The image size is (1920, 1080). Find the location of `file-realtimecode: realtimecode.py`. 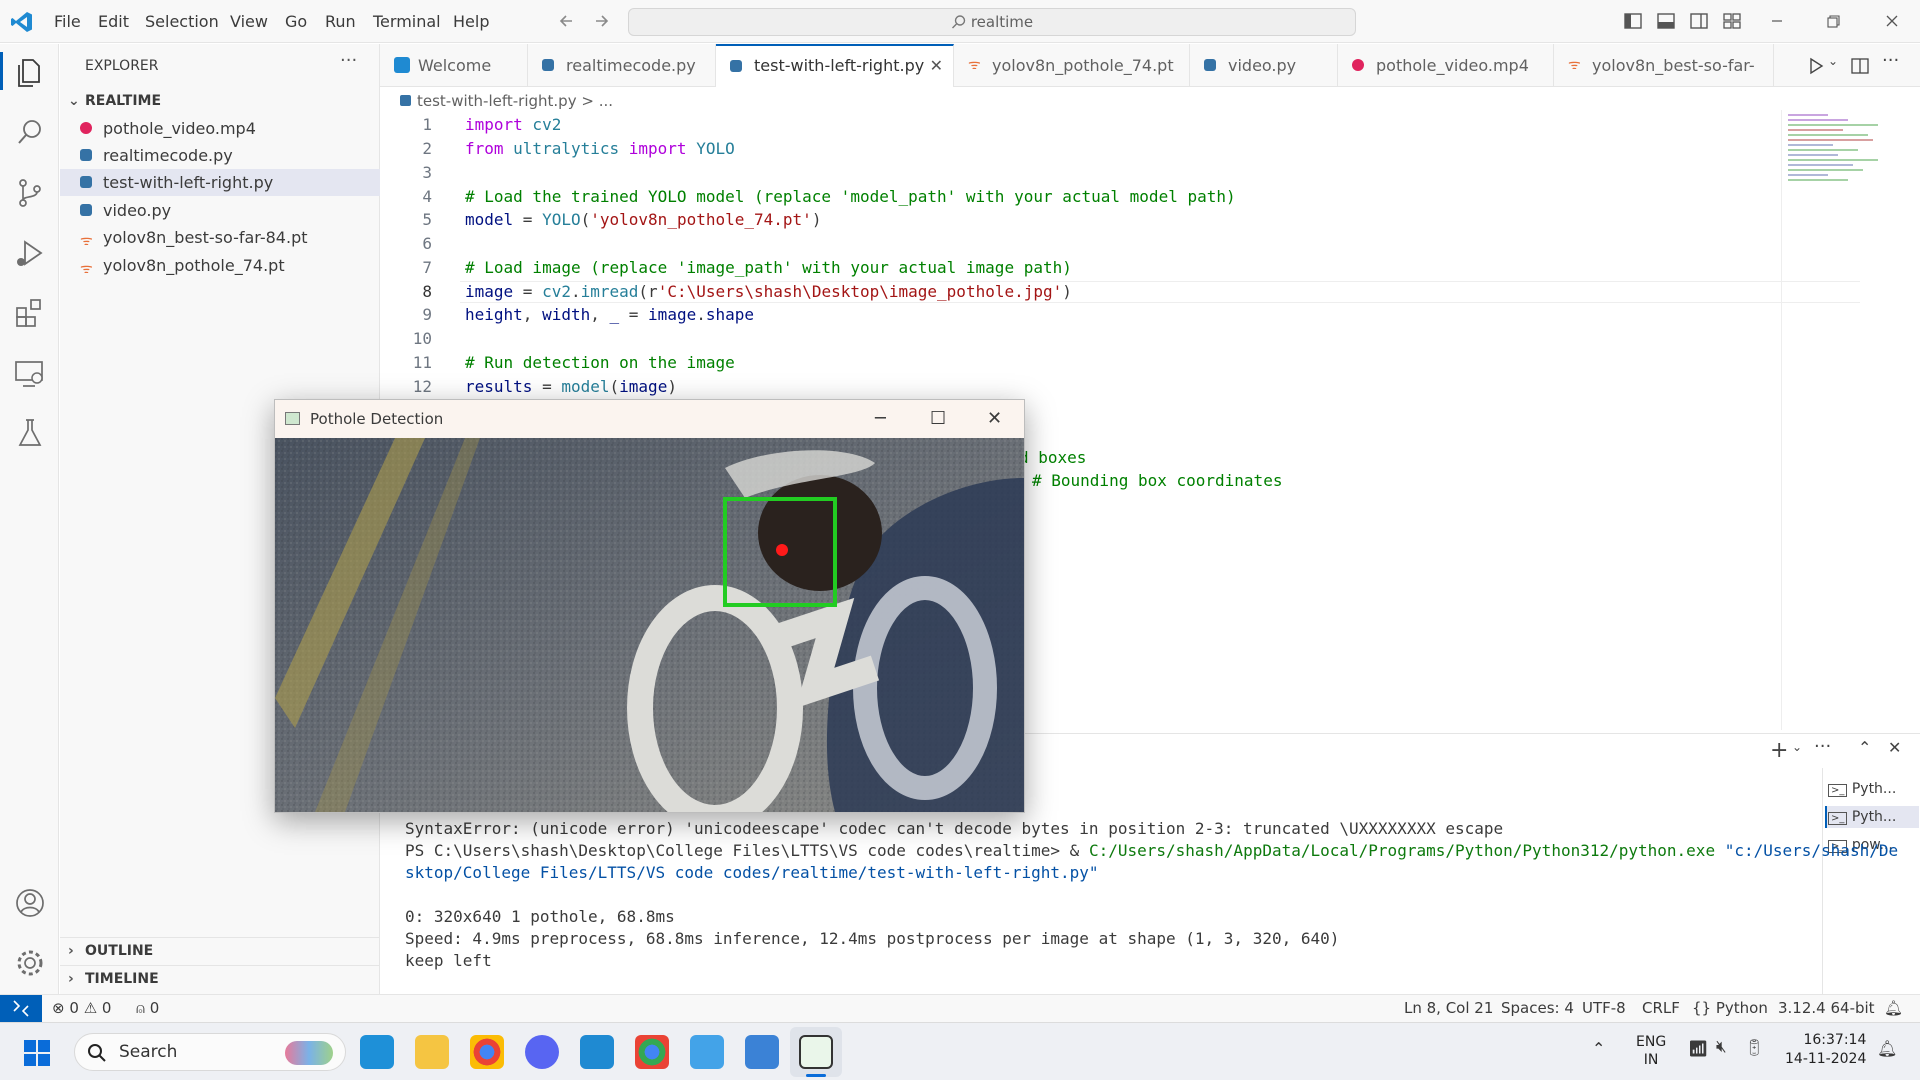

file-realtimecode: realtimecode.py is located at coordinates (220, 155).